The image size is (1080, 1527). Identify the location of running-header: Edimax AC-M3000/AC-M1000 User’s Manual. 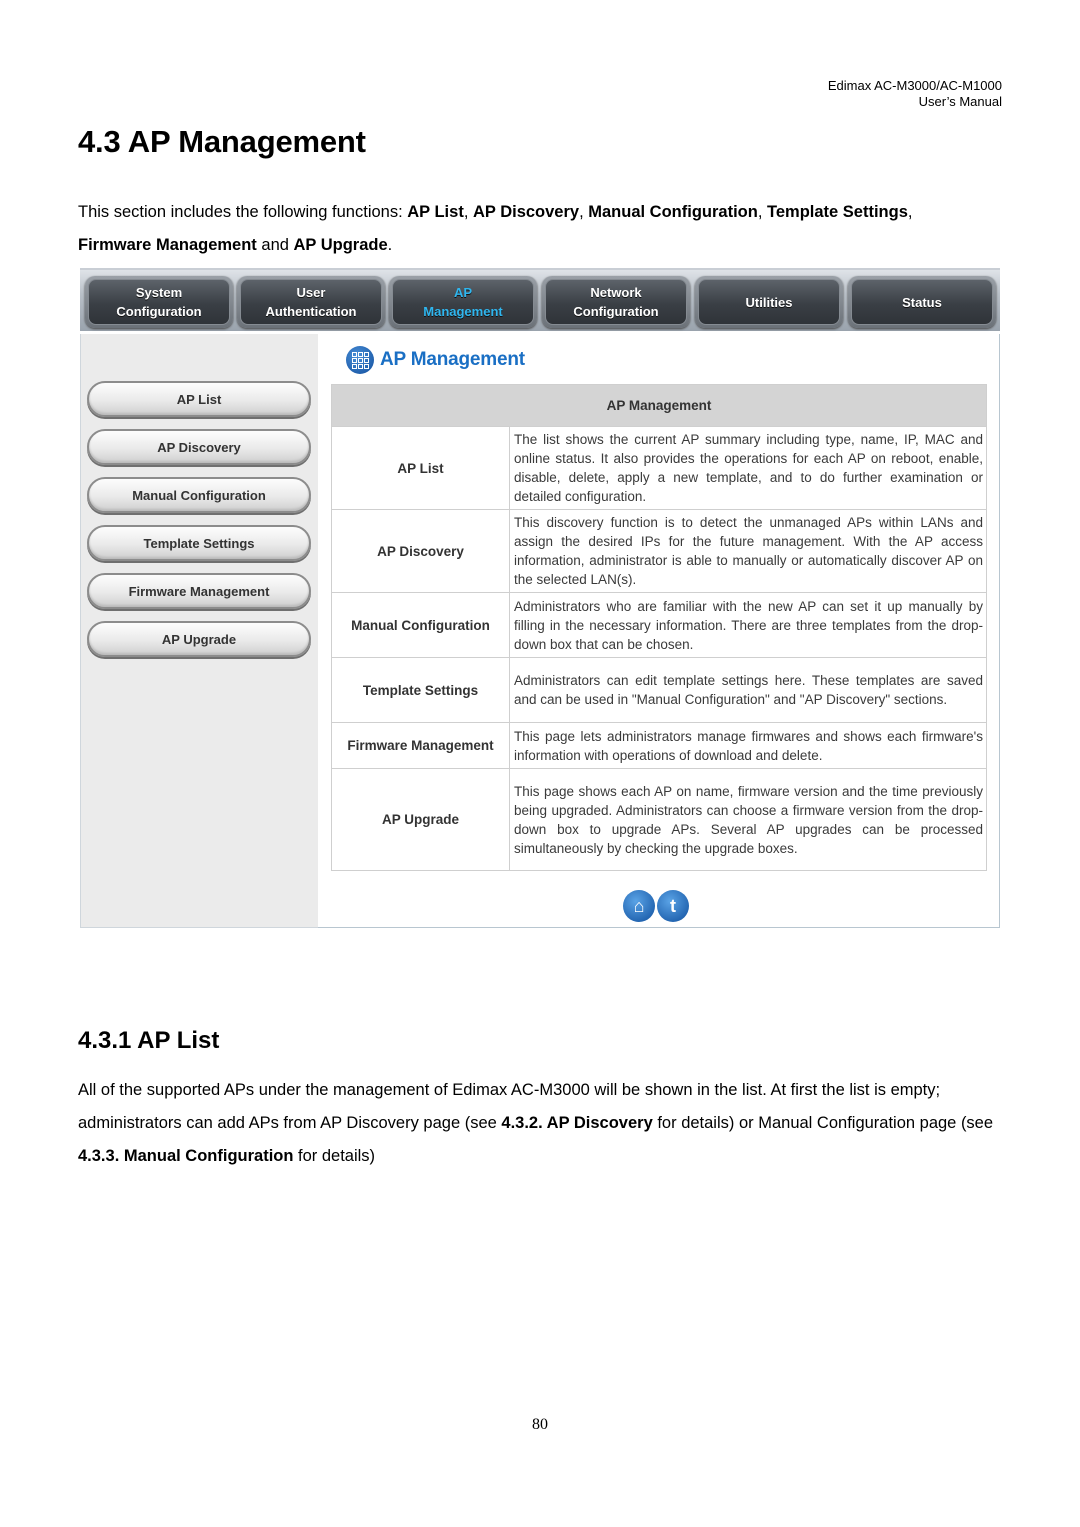
(915, 94).